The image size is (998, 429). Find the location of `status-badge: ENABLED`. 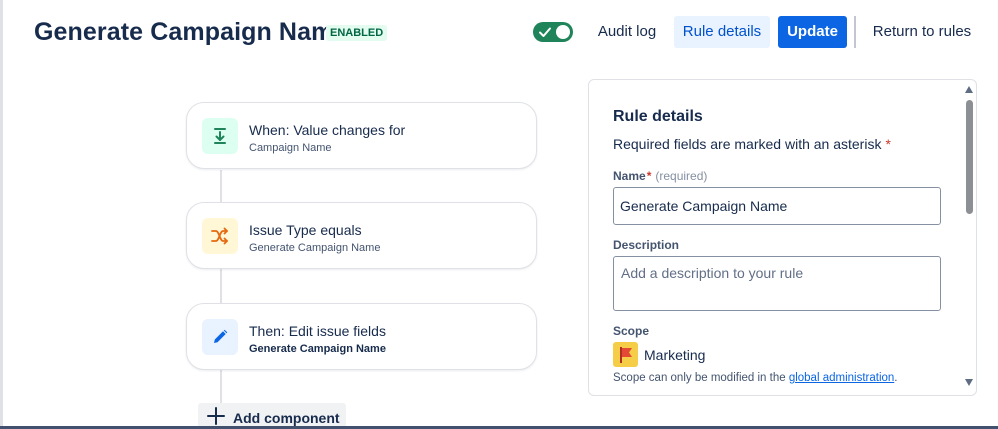

status-badge: ENABLED is located at coordinates (357, 33).